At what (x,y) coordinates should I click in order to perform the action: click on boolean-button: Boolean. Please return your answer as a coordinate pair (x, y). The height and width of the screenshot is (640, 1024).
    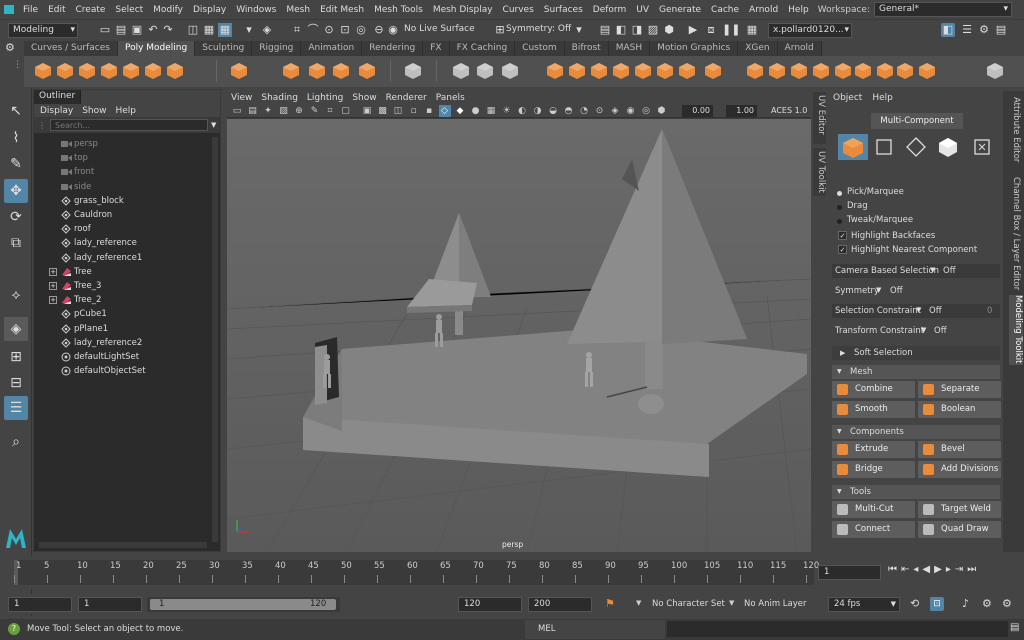
    Looking at the image, I should click on (959, 409).